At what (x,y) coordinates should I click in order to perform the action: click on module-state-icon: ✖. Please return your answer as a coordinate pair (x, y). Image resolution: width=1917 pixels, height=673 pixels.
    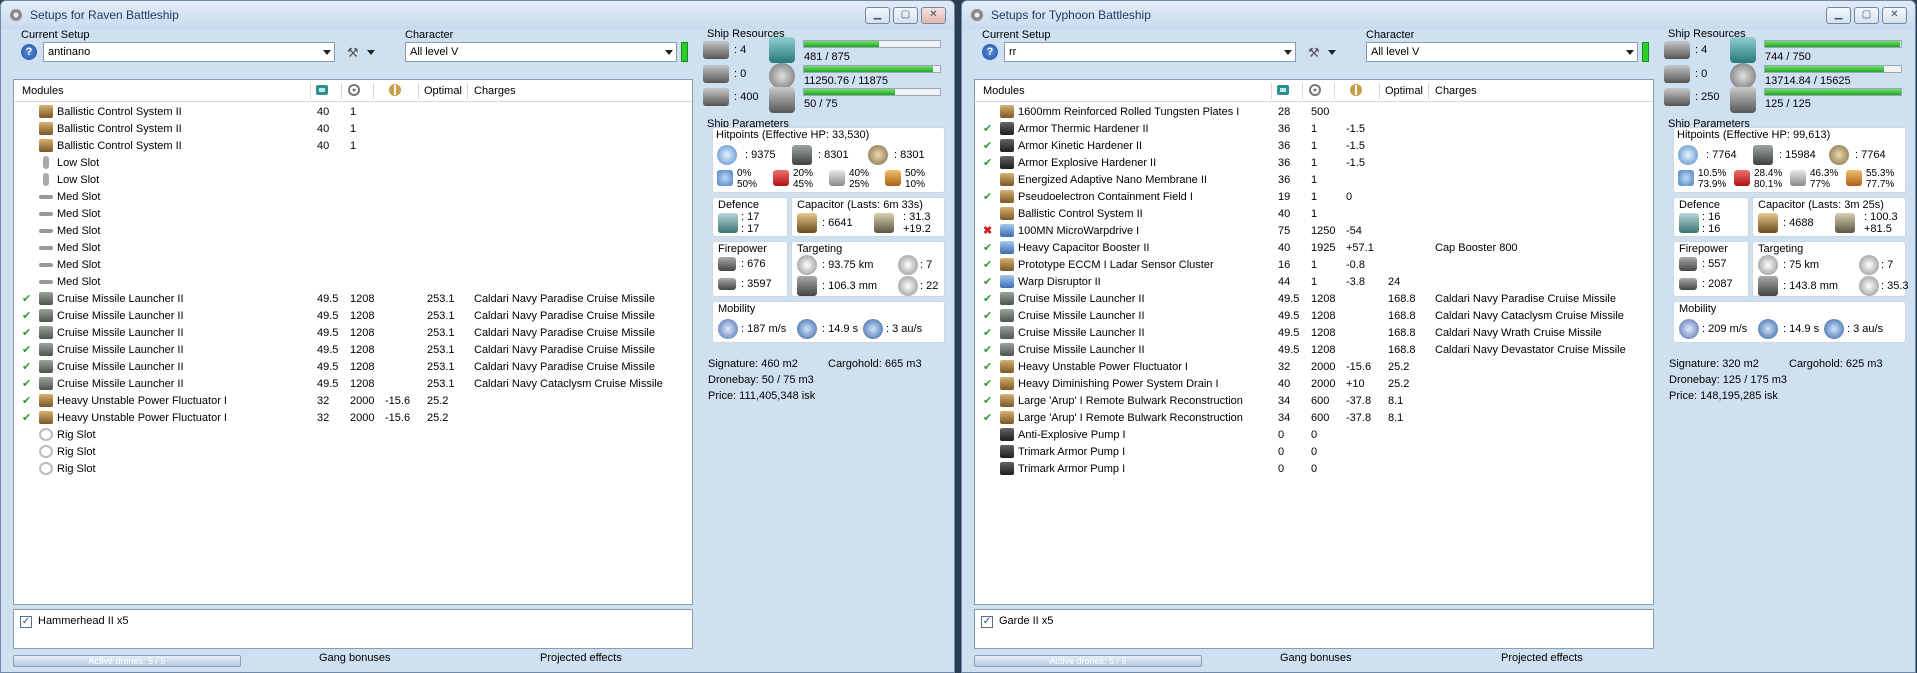
    Looking at the image, I should click on (987, 230).